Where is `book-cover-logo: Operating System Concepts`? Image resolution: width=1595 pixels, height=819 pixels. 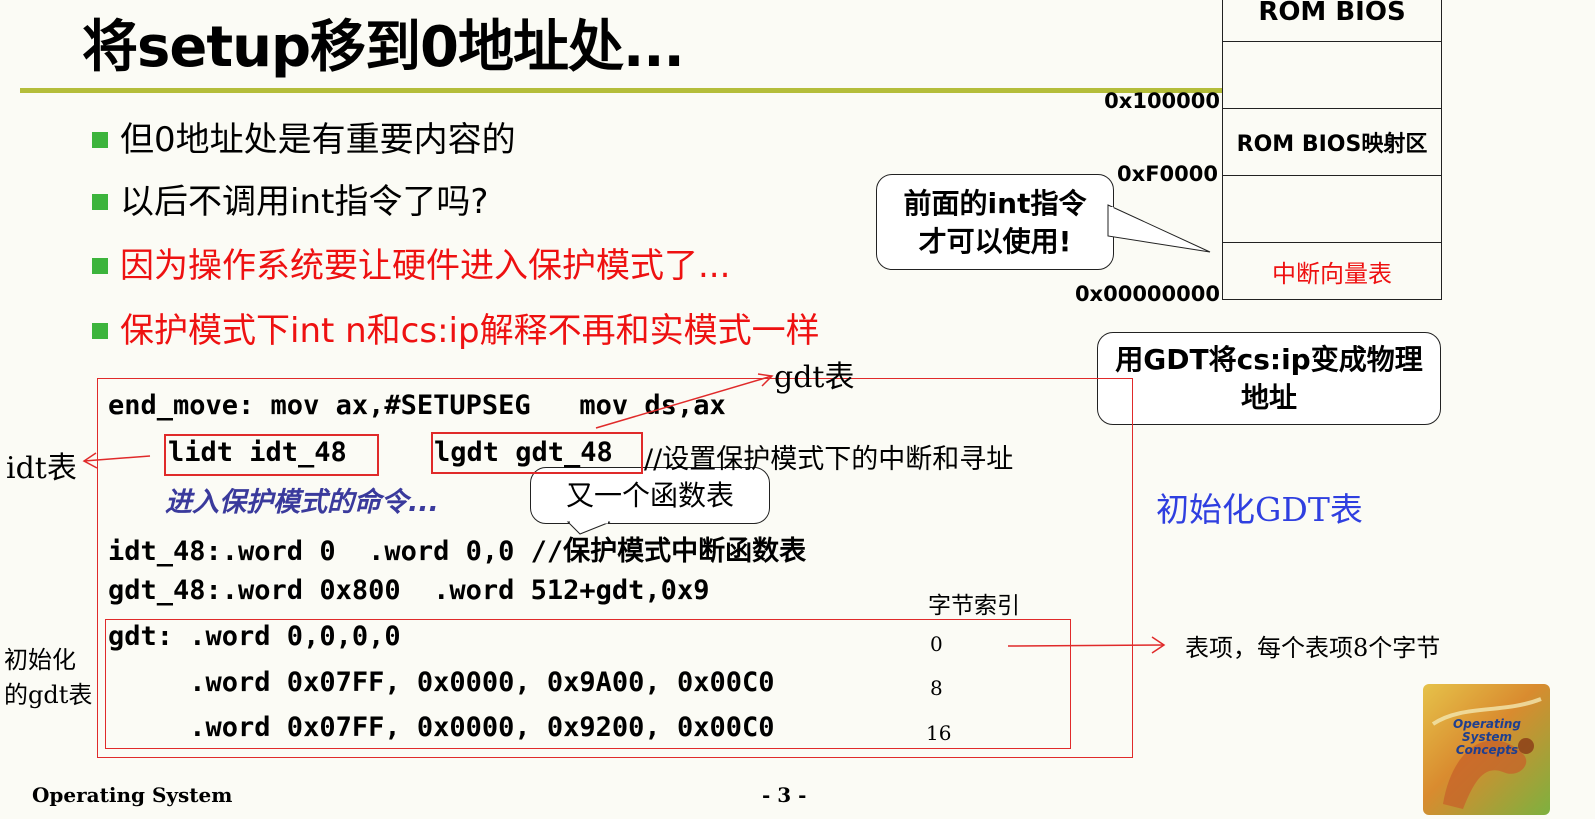 book-cover-logo: Operating System Concepts is located at coordinates (1486, 749).